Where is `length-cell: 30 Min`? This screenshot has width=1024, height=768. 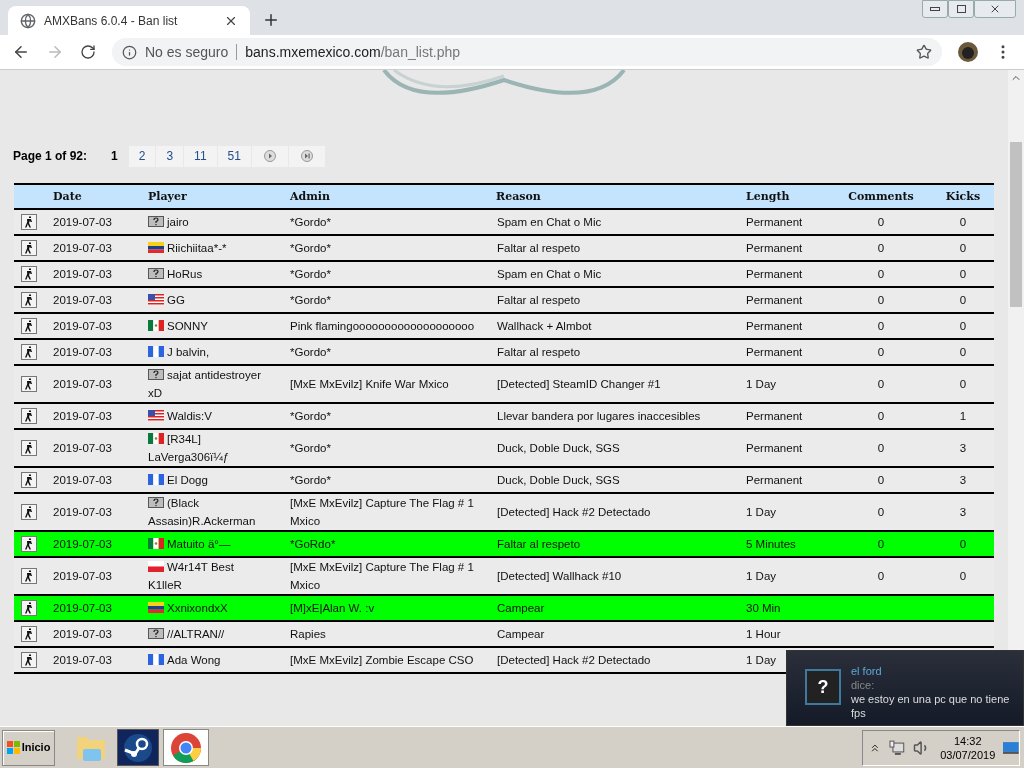
length-cell: 30 Min is located at coordinates (763, 608).